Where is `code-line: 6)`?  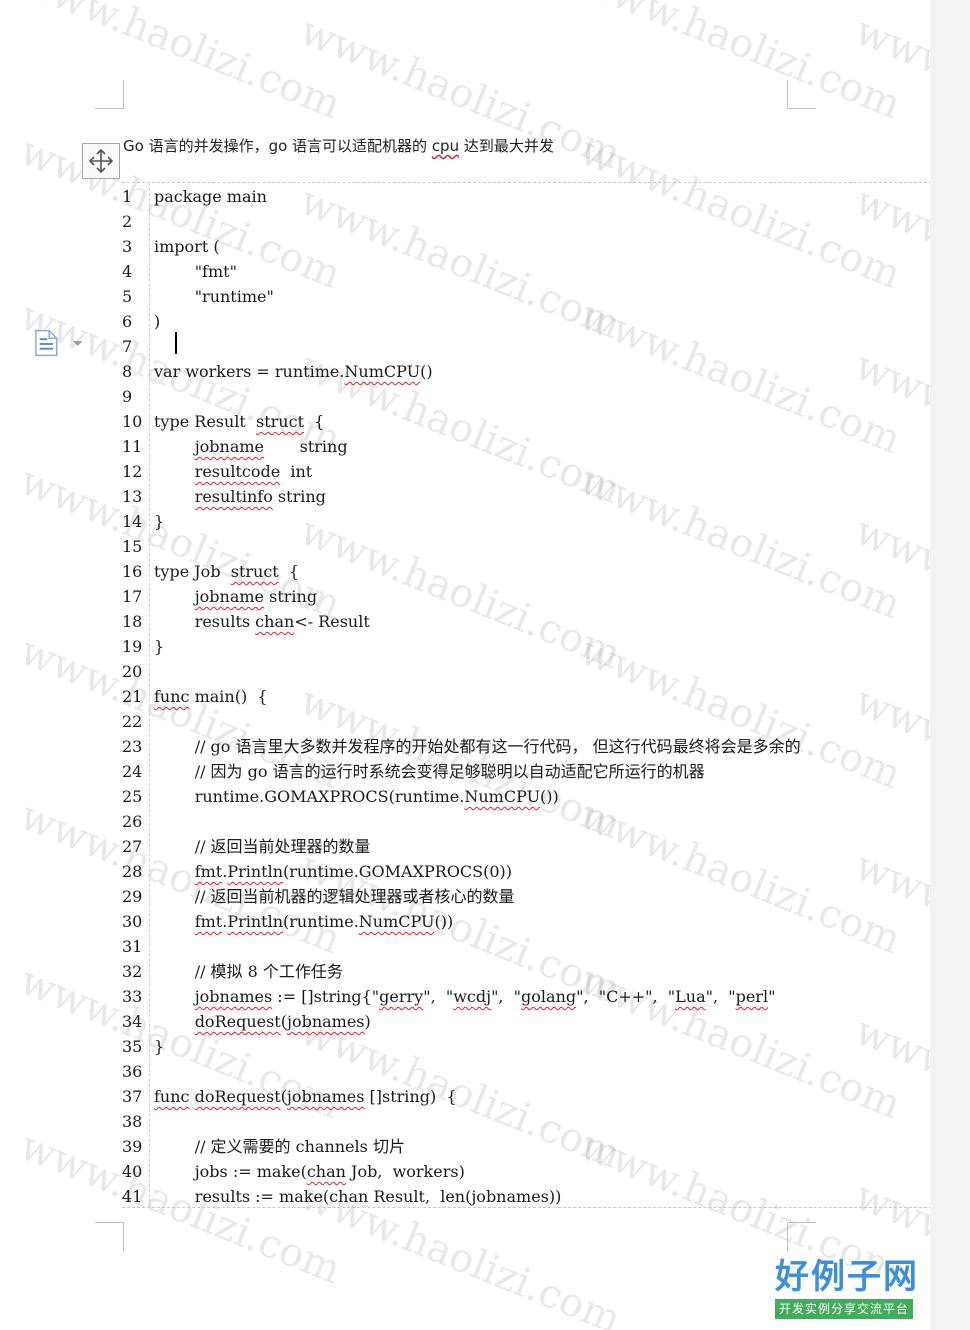
code-line: 6) is located at coordinates (526, 321).